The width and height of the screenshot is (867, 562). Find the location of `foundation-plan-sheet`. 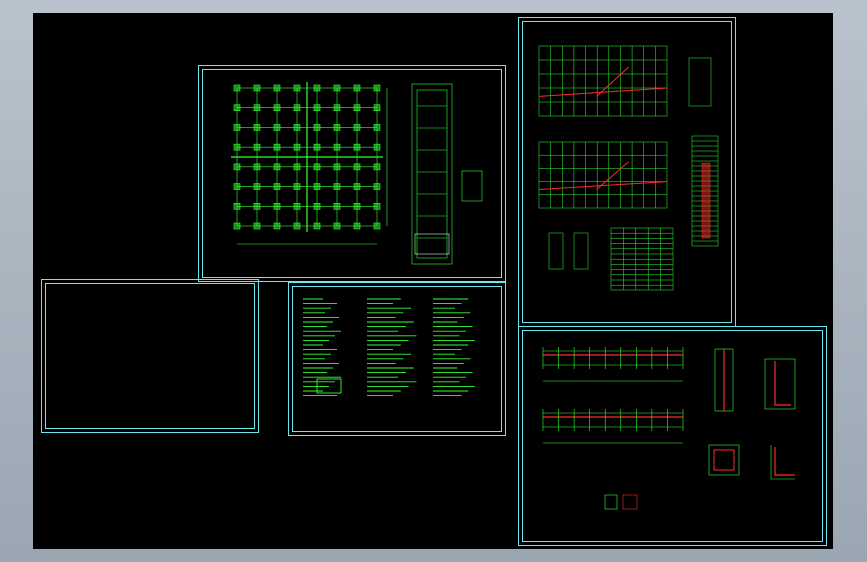

foundation-plan-sheet is located at coordinates (352, 173).